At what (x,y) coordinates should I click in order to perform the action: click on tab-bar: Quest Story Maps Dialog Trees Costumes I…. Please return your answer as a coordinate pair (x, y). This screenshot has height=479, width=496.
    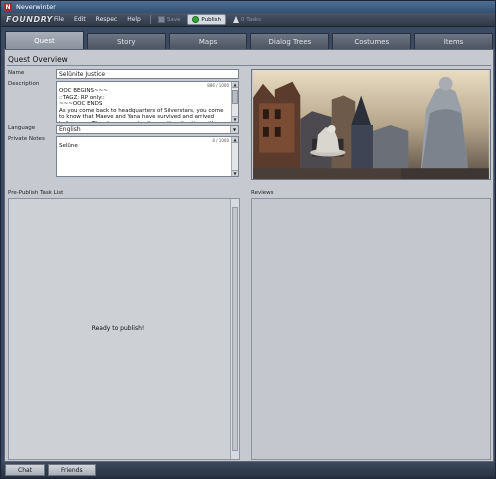
    Looking at the image, I should click on (249, 40).